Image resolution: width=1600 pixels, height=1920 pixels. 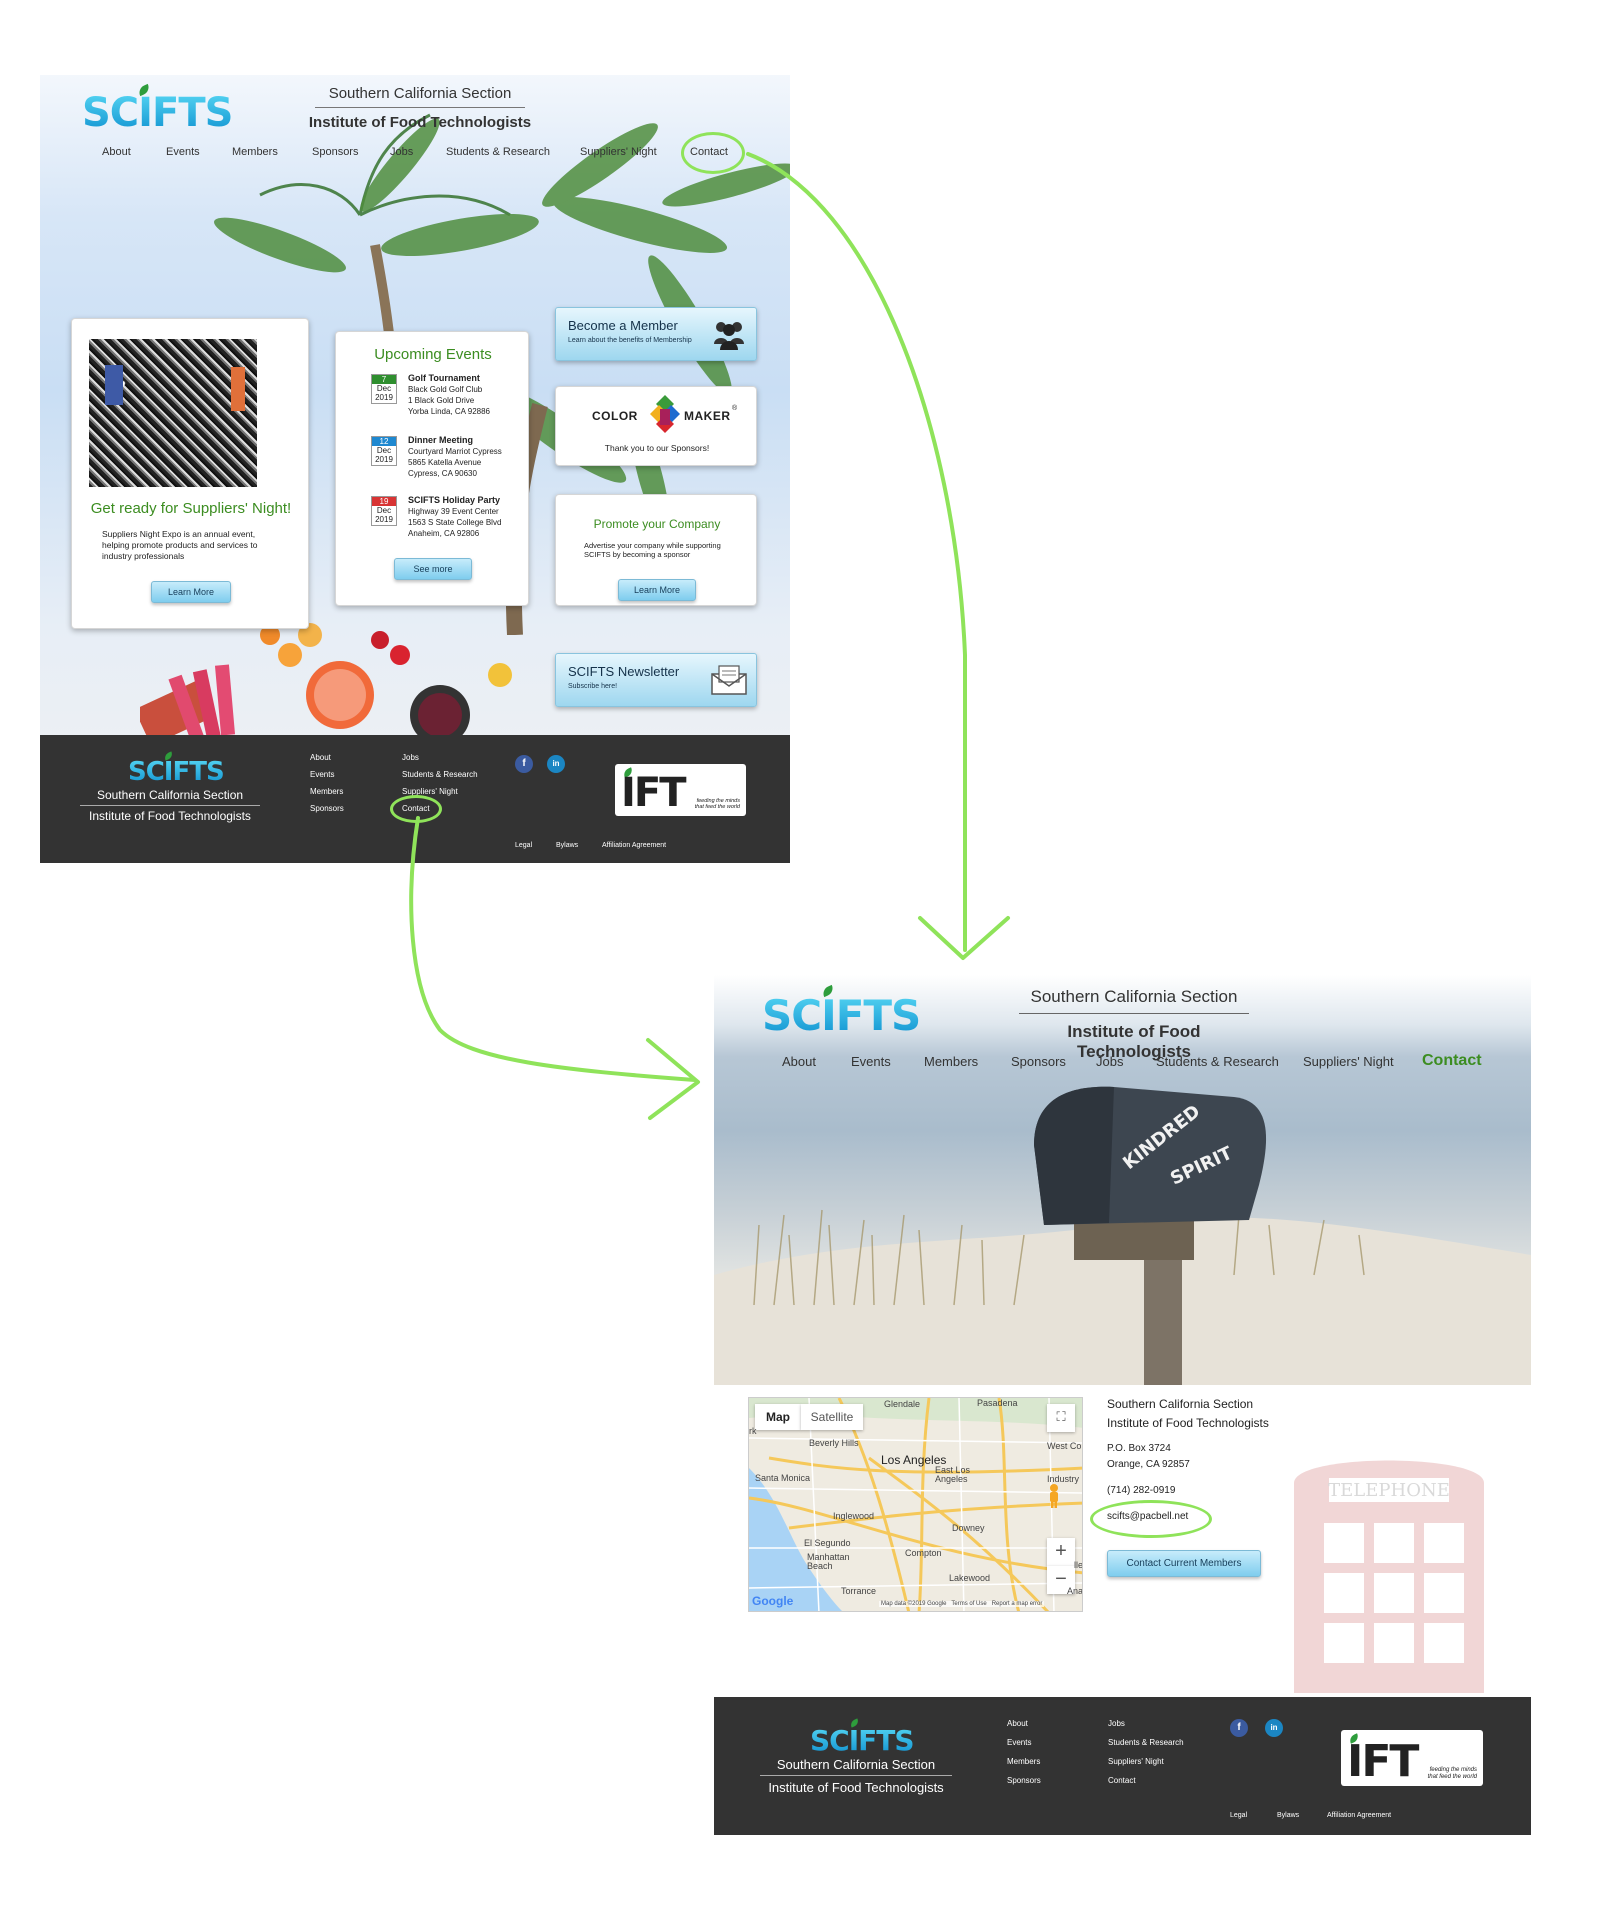 What do you see at coordinates (970, 1578) in the screenshot?
I see `map-label: Lakewood` at bounding box center [970, 1578].